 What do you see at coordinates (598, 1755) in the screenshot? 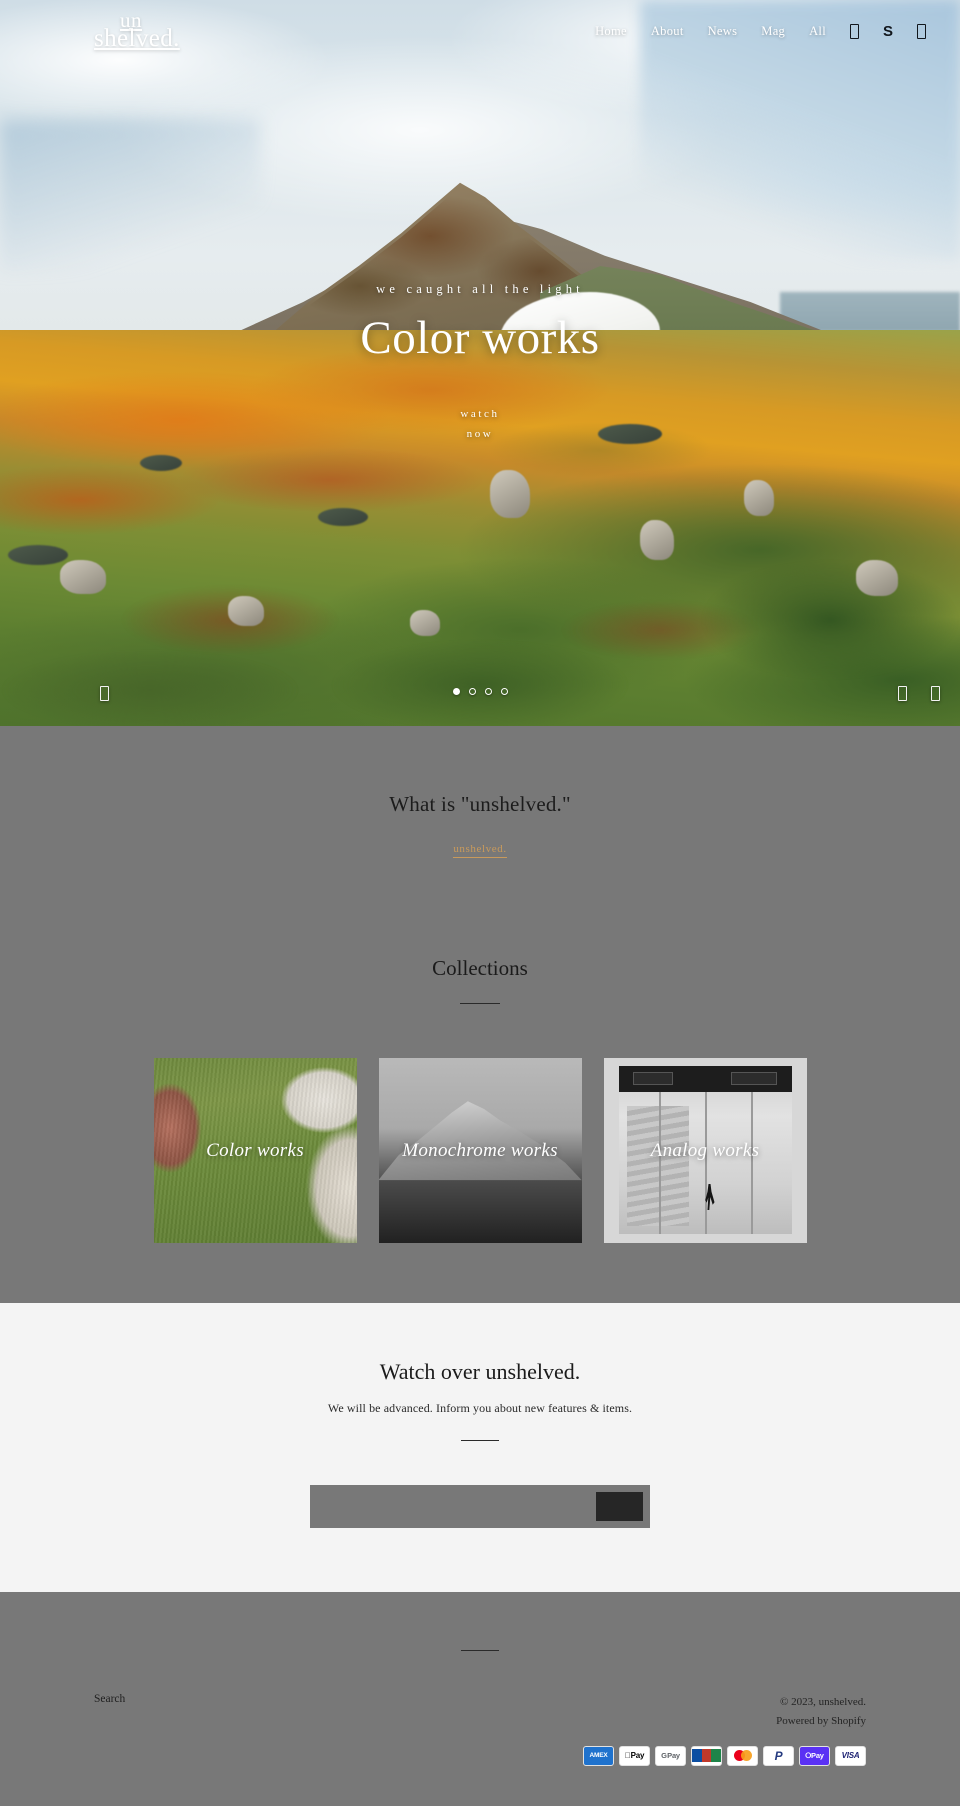
I see `american-express-icon: AMEX` at bounding box center [598, 1755].